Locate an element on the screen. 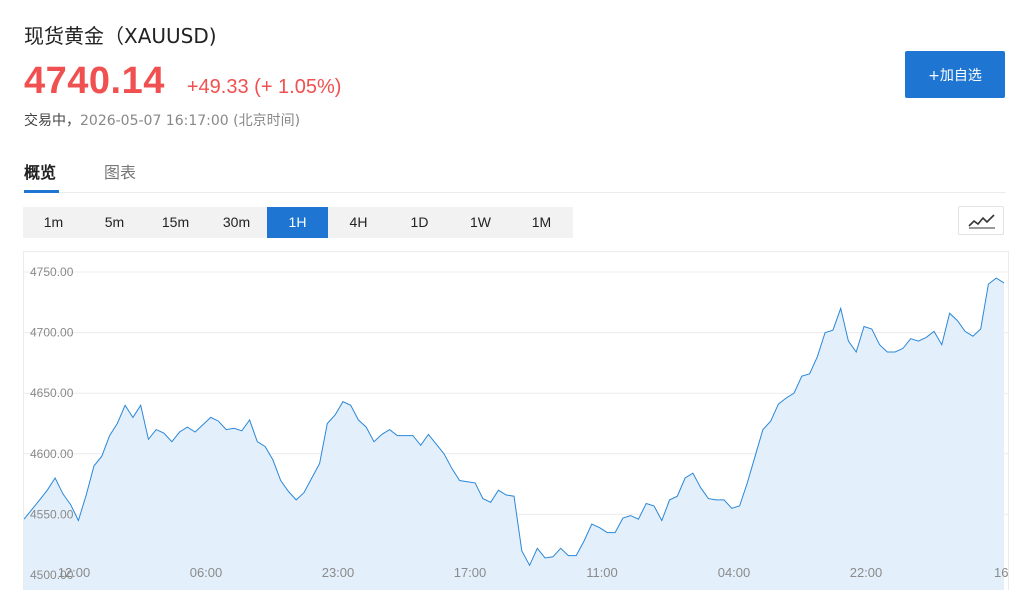  x-tick-label: 16:0 is located at coordinates (1001, 572).